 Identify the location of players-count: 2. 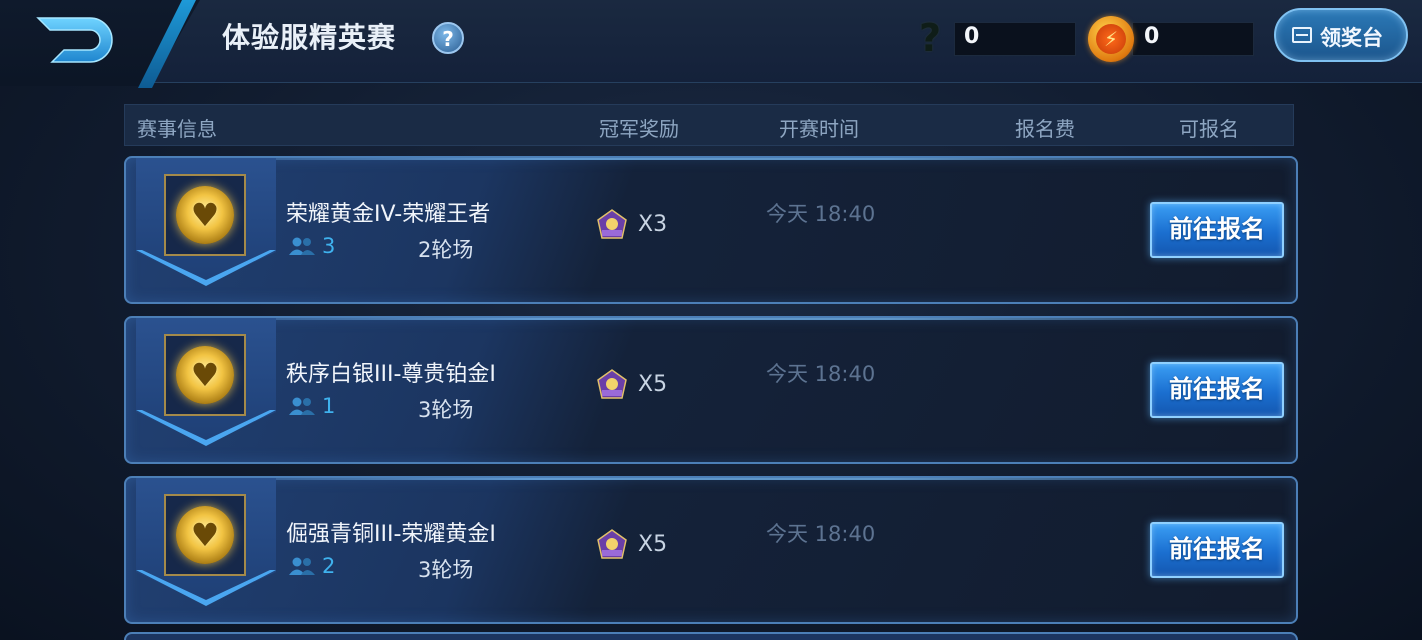
(329, 566).